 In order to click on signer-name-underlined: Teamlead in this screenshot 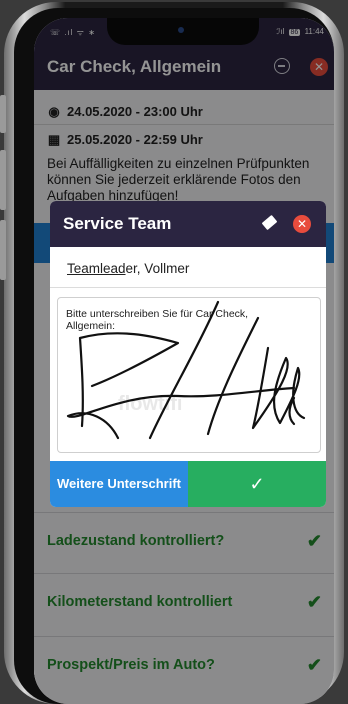, I will do `click(96, 268)`.